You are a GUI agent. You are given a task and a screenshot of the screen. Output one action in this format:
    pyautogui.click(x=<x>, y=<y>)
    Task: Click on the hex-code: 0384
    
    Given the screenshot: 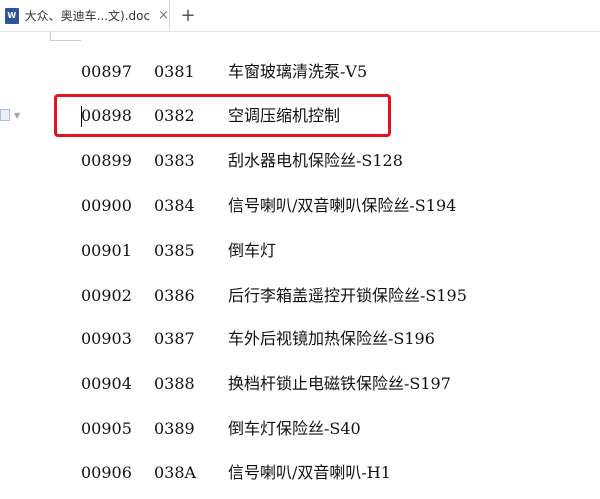 What is the action you would take?
    pyautogui.click(x=174, y=205)
    